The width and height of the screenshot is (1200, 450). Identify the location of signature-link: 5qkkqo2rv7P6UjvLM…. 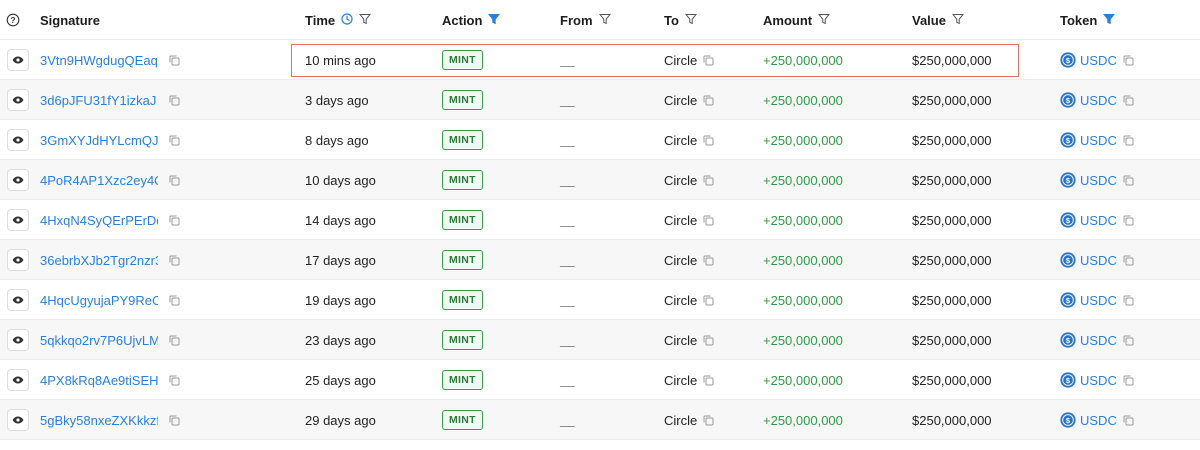
(99, 340).